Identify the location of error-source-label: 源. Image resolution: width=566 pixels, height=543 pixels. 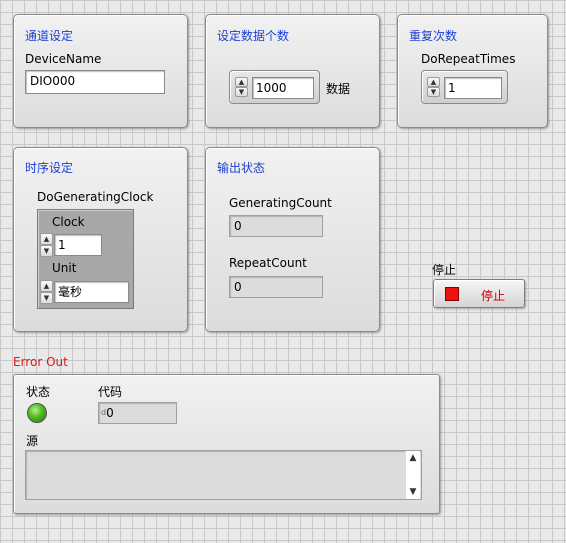
(32, 441).